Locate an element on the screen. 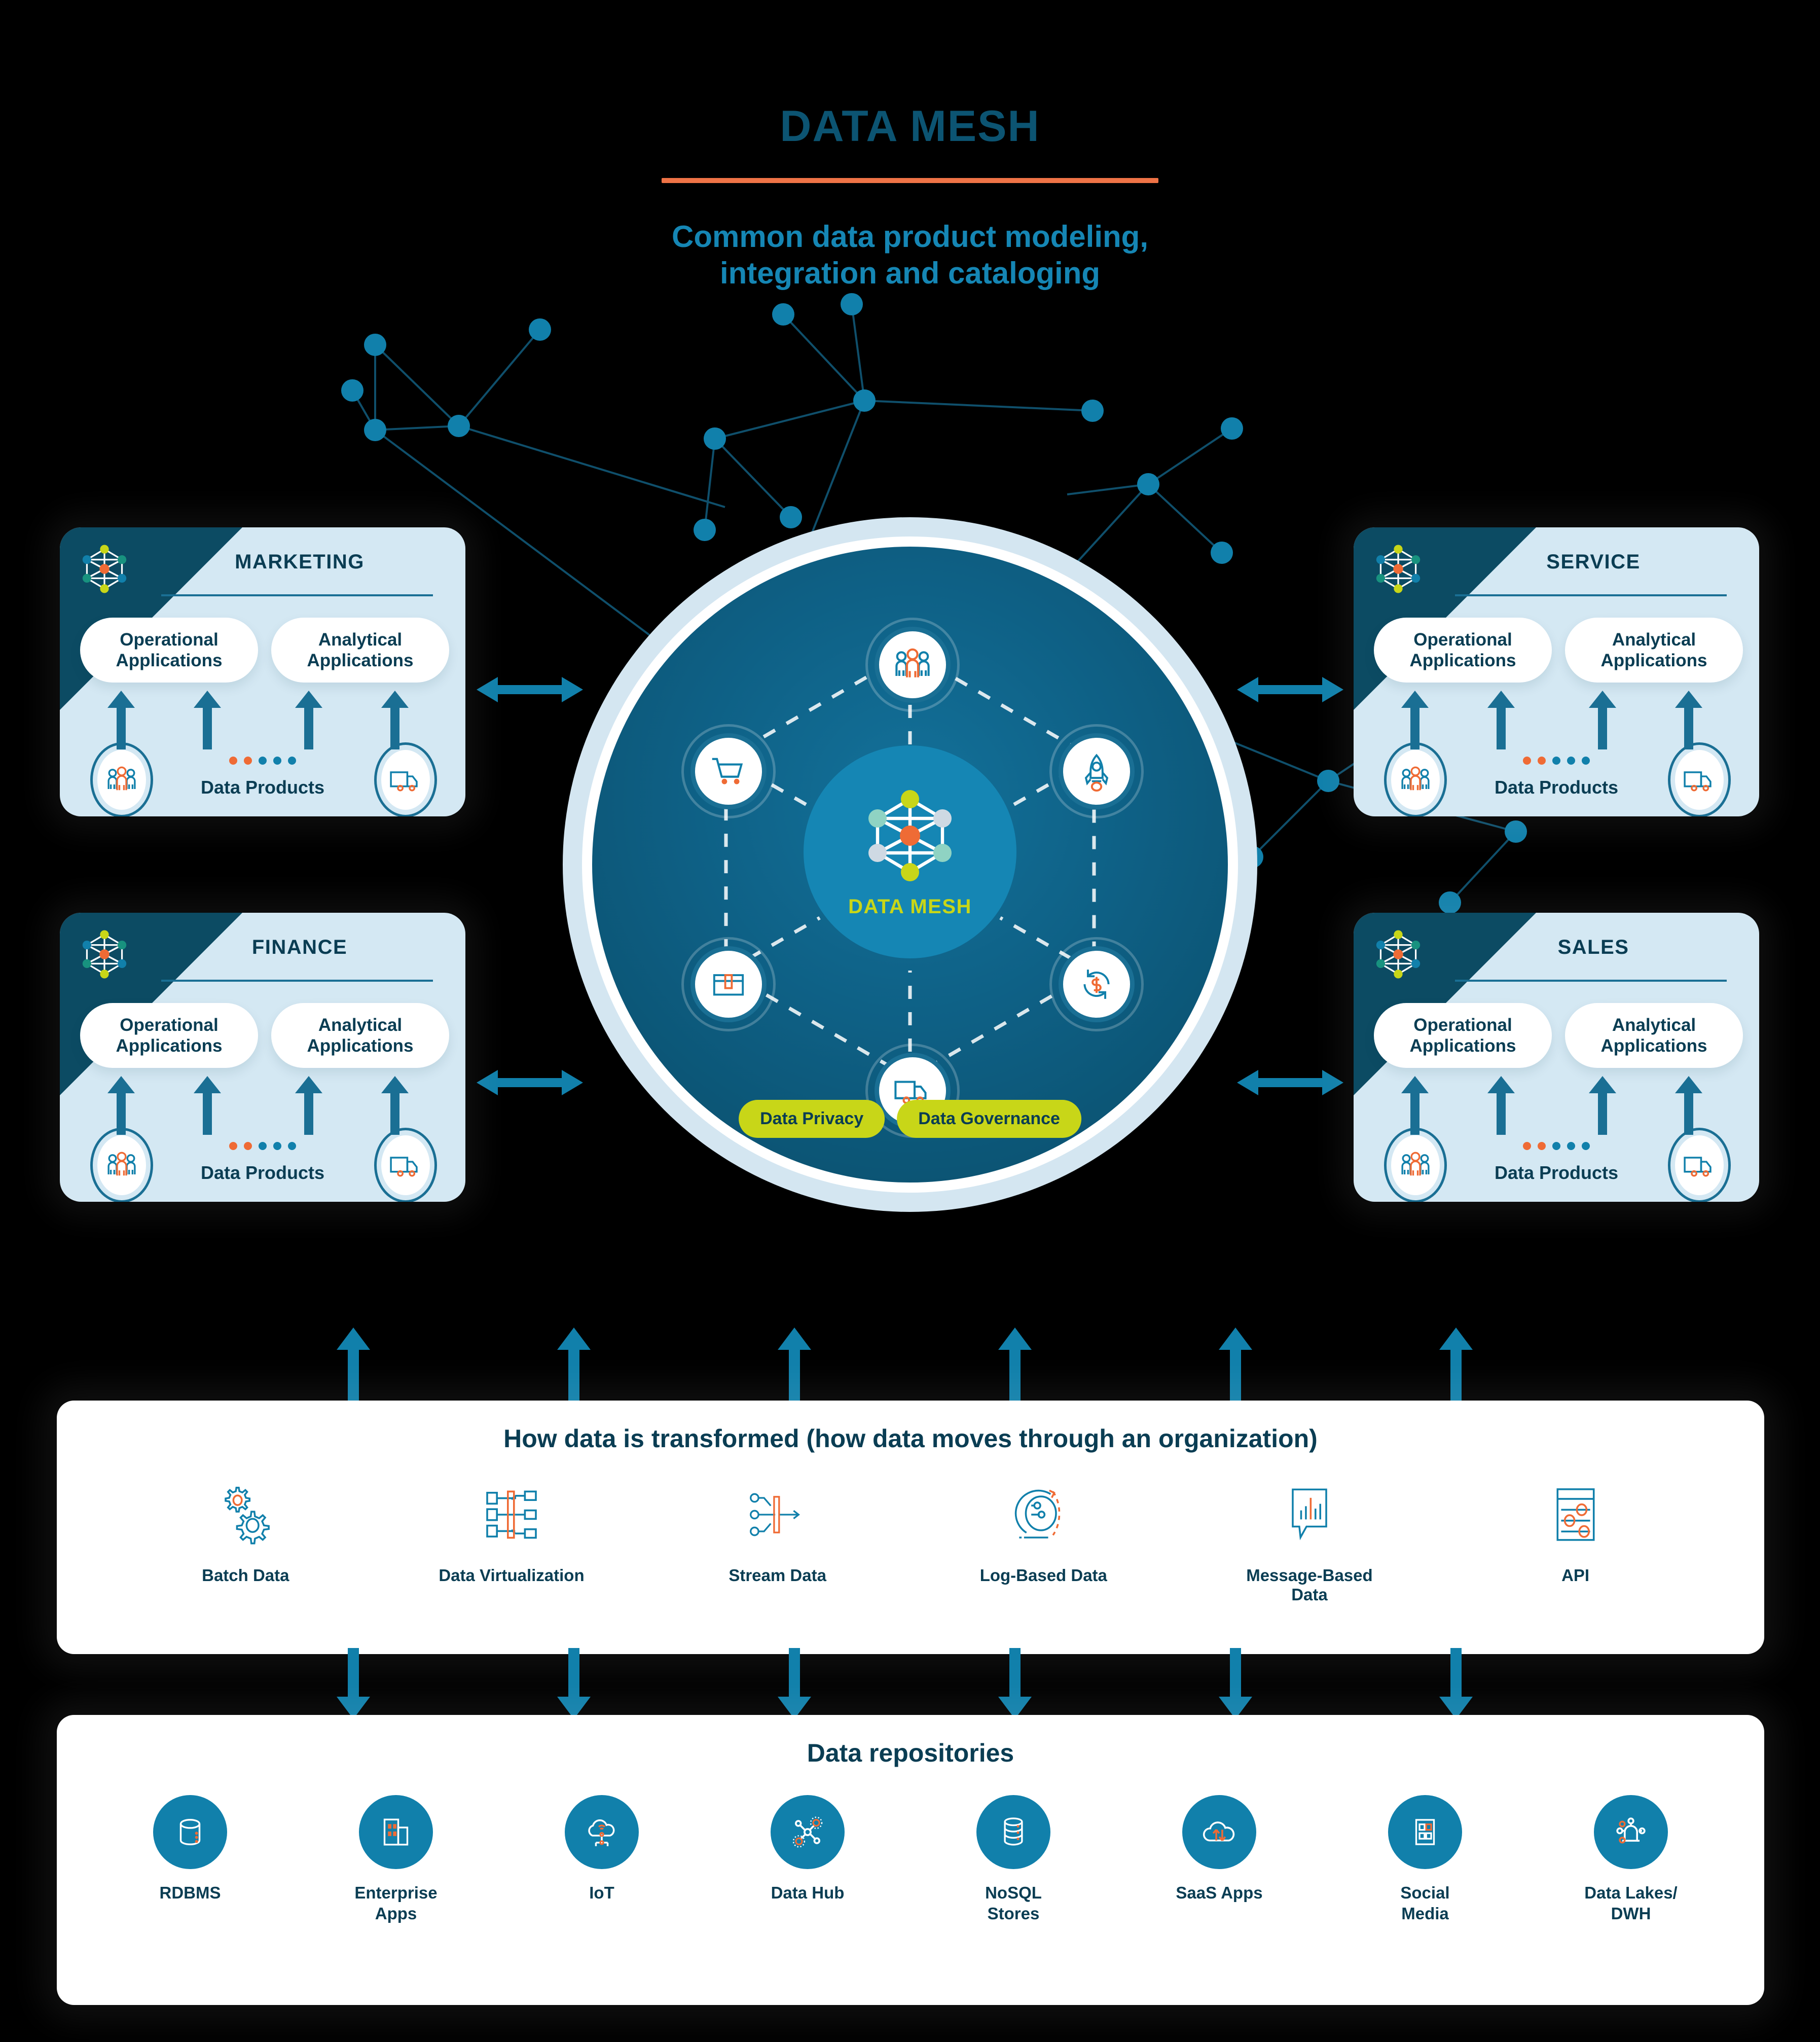 The width and height of the screenshot is (1820, 2042). orbit-shopping-cart-icon-node is located at coordinates (728, 771).